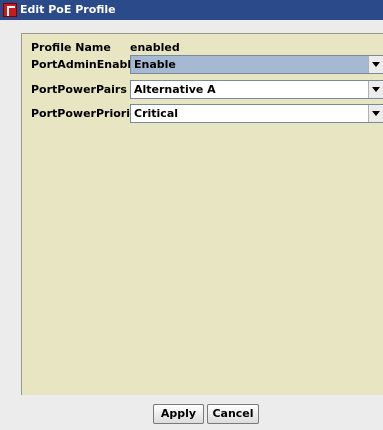 This screenshot has width=383, height=430. I want to click on power-priority-selected-value: Critical, so click(156, 113).